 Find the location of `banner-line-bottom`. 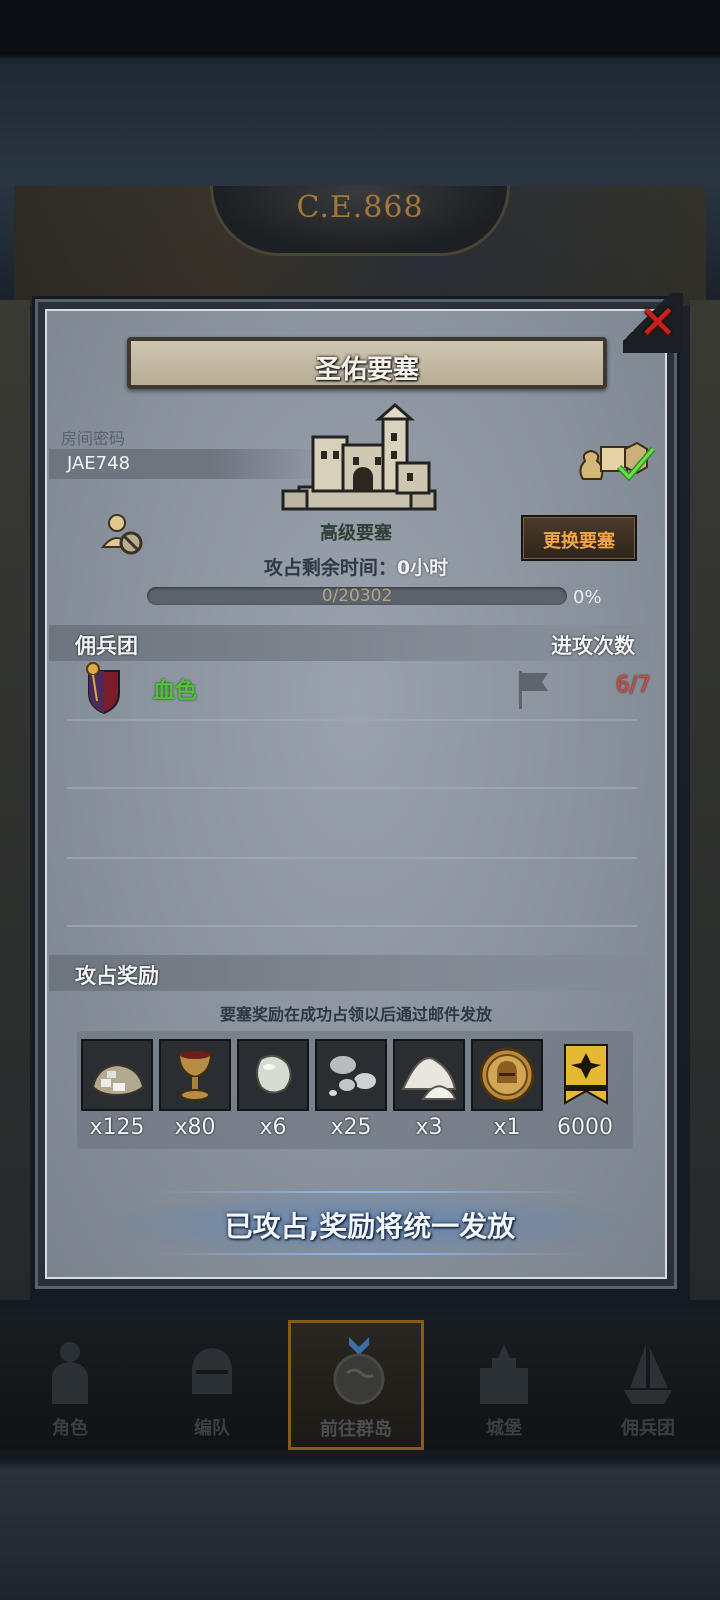

banner-line-bottom is located at coordinates (370, 1254).